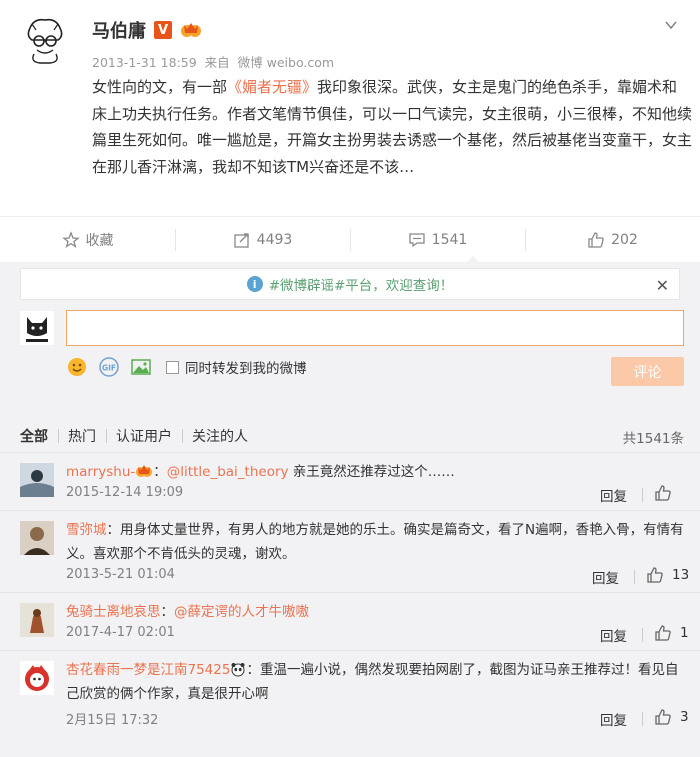 The image size is (700, 757). Describe the element at coordinates (82, 436) in the screenshot. I see `filter-tab-hot: 热门` at that location.